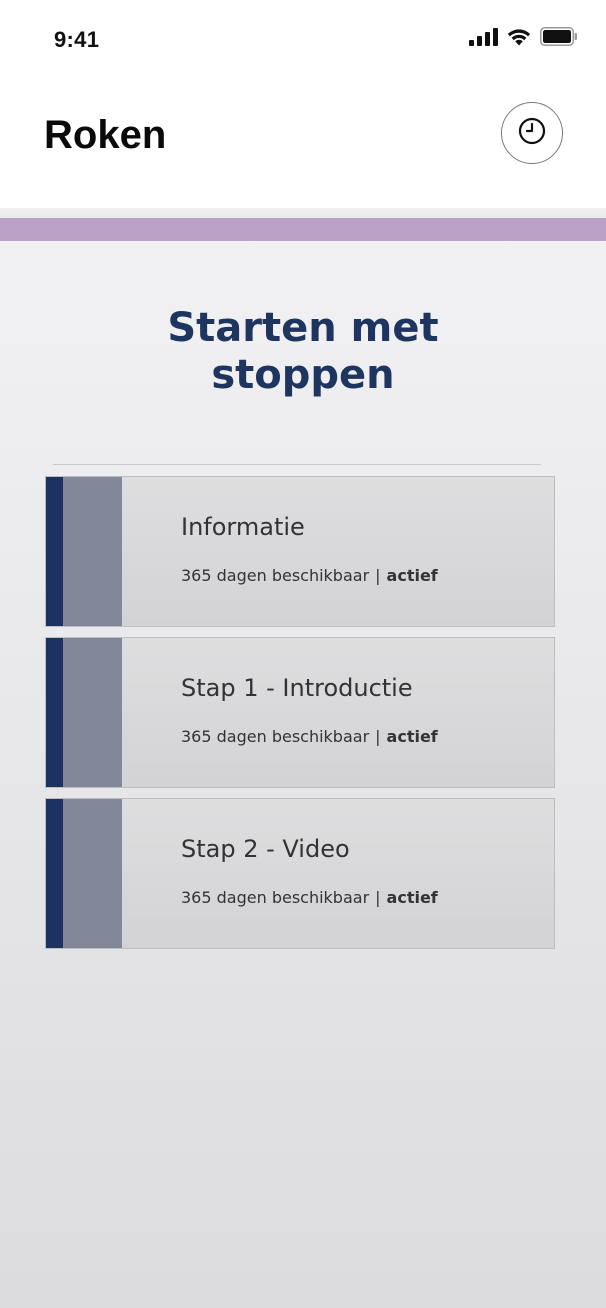  I want to click on header-divider, so click(303, 213).